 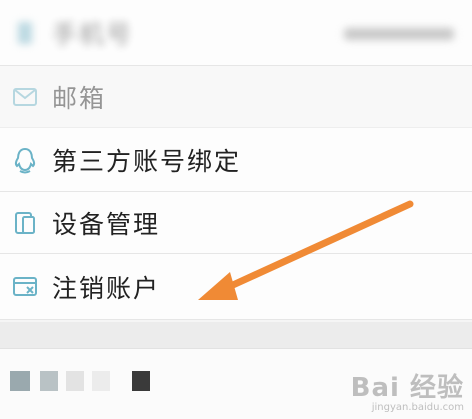 I want to click on baidu-jingyan-watermark: Bai 经验 jingyan.baidu.com, so click(x=407, y=393).